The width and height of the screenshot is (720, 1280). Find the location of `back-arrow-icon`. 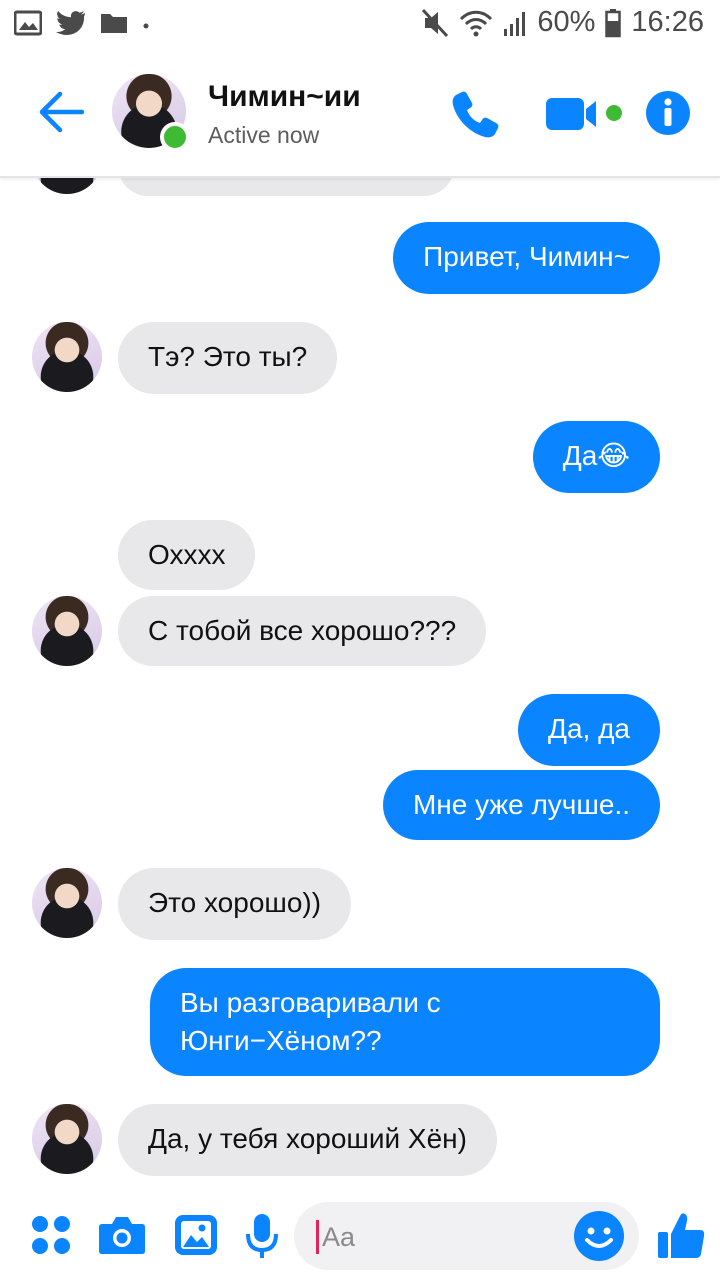

back-arrow-icon is located at coordinates (62, 112).